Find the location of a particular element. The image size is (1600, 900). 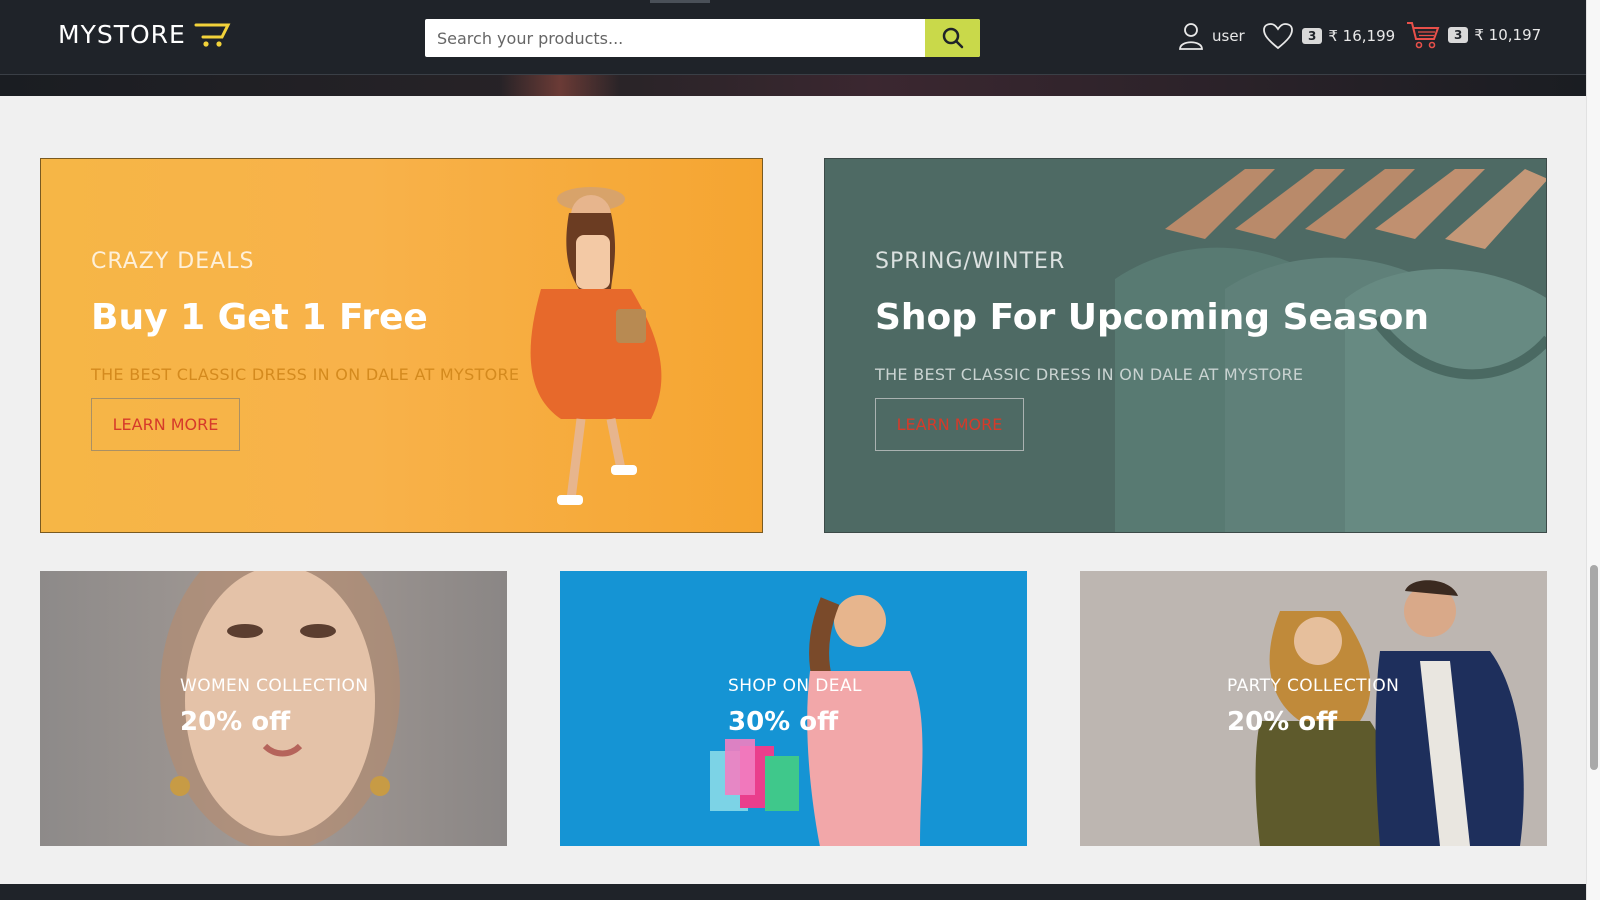

shirts-photo is located at coordinates (1330, 350).